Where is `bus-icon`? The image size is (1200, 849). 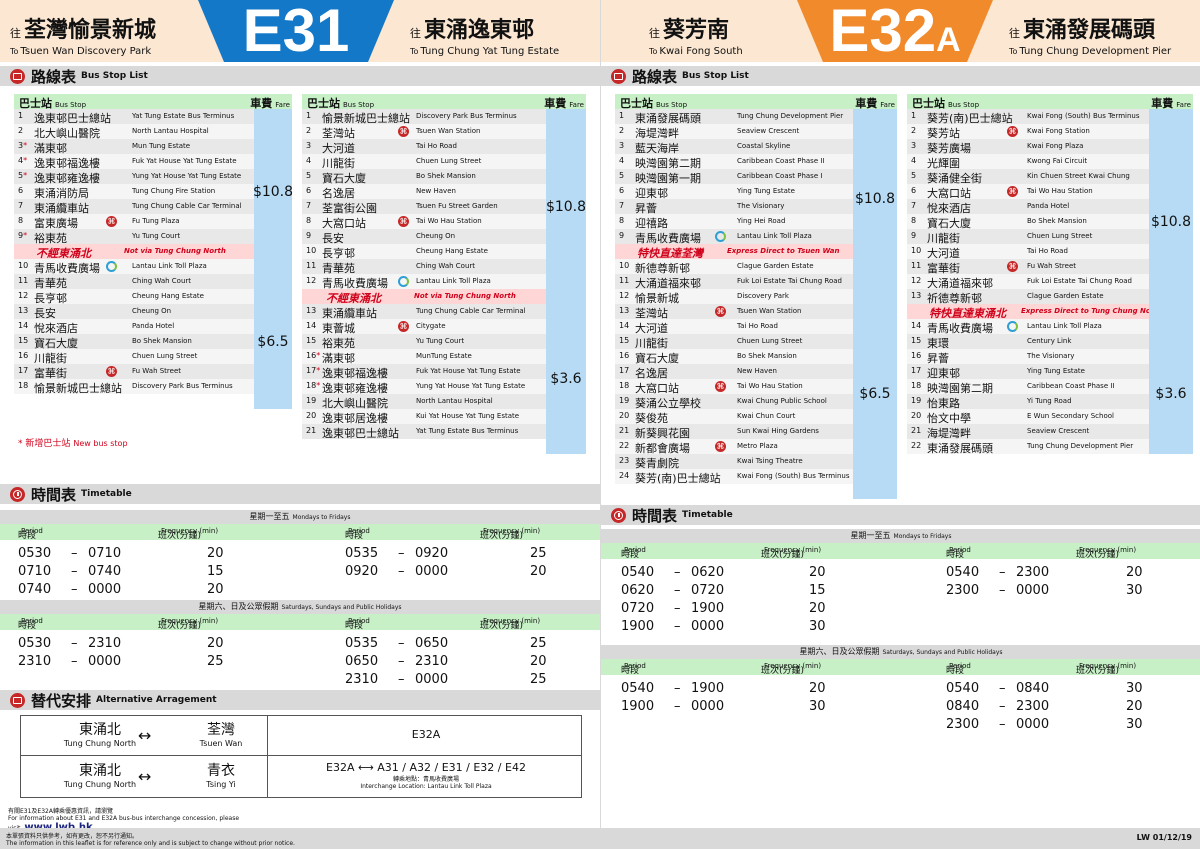 bus-icon is located at coordinates (17, 700).